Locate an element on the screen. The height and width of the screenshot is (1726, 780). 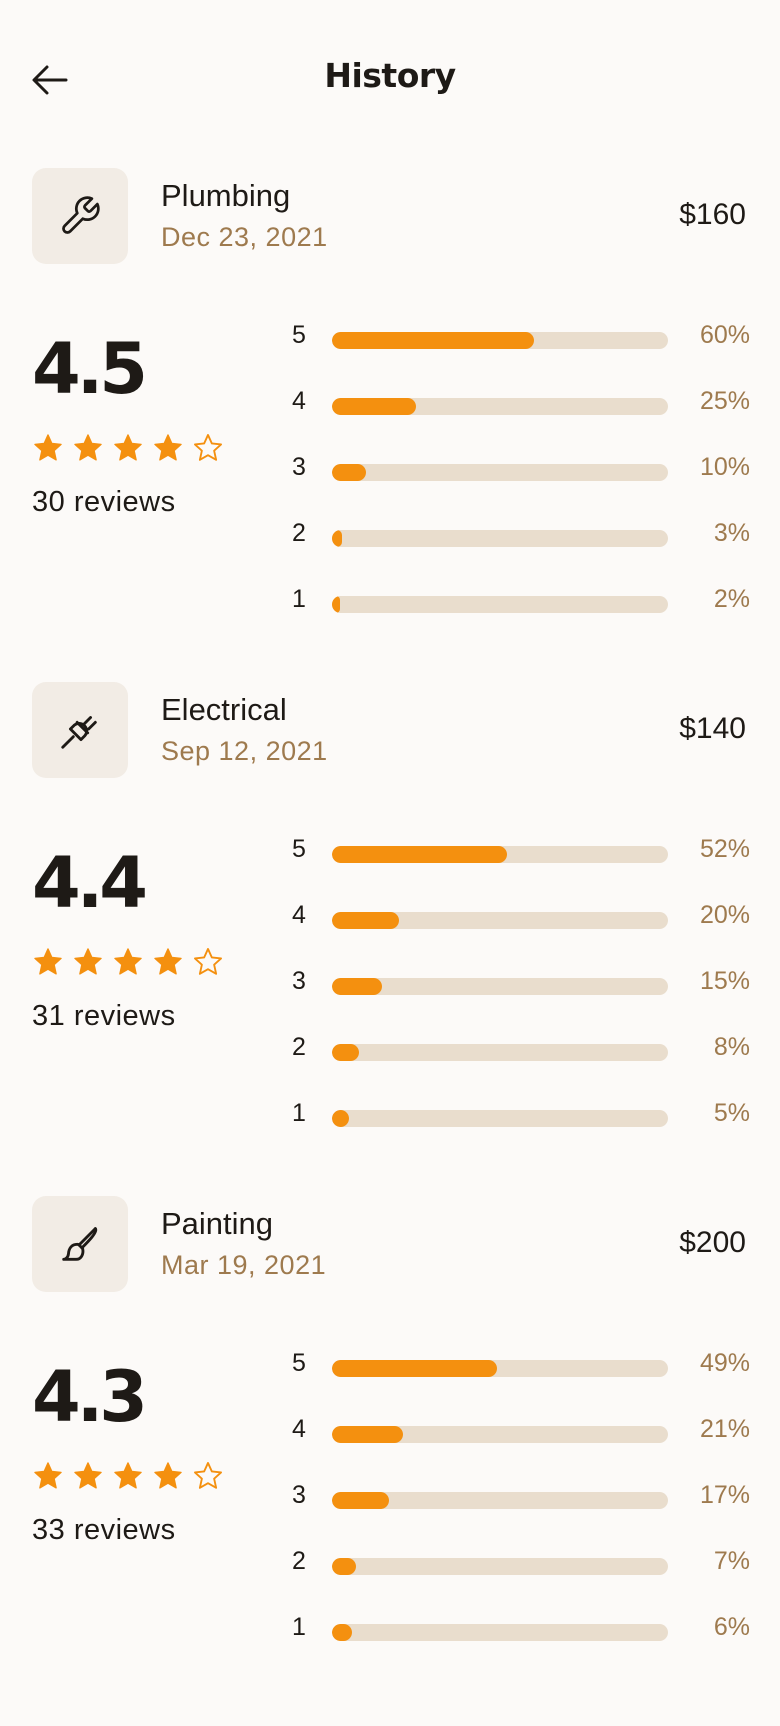
distribution-row: 1 2% is located at coordinates (517, 605).